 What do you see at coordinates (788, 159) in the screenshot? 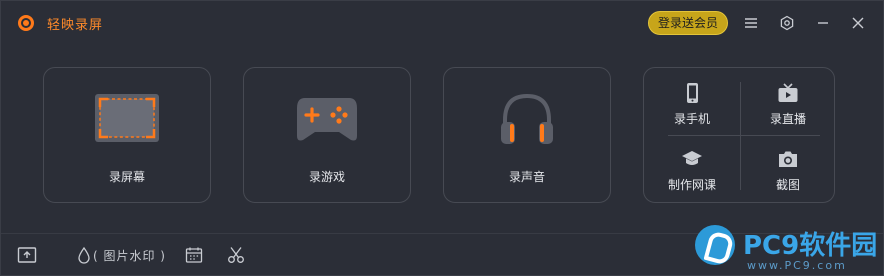
I see `camera-icon` at bounding box center [788, 159].